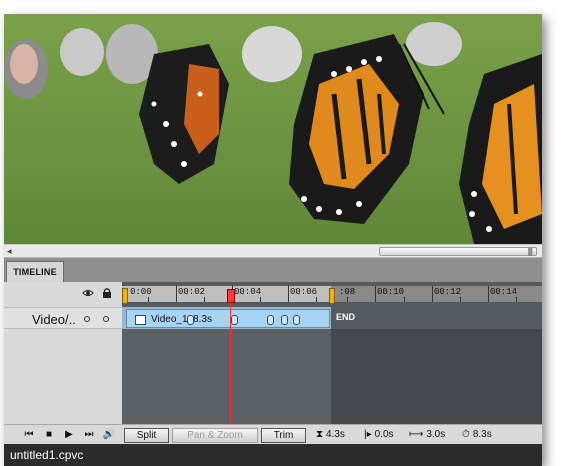  What do you see at coordinates (89, 435) in the screenshot?
I see `skip-to-end-icon: ⏭` at bounding box center [89, 435].